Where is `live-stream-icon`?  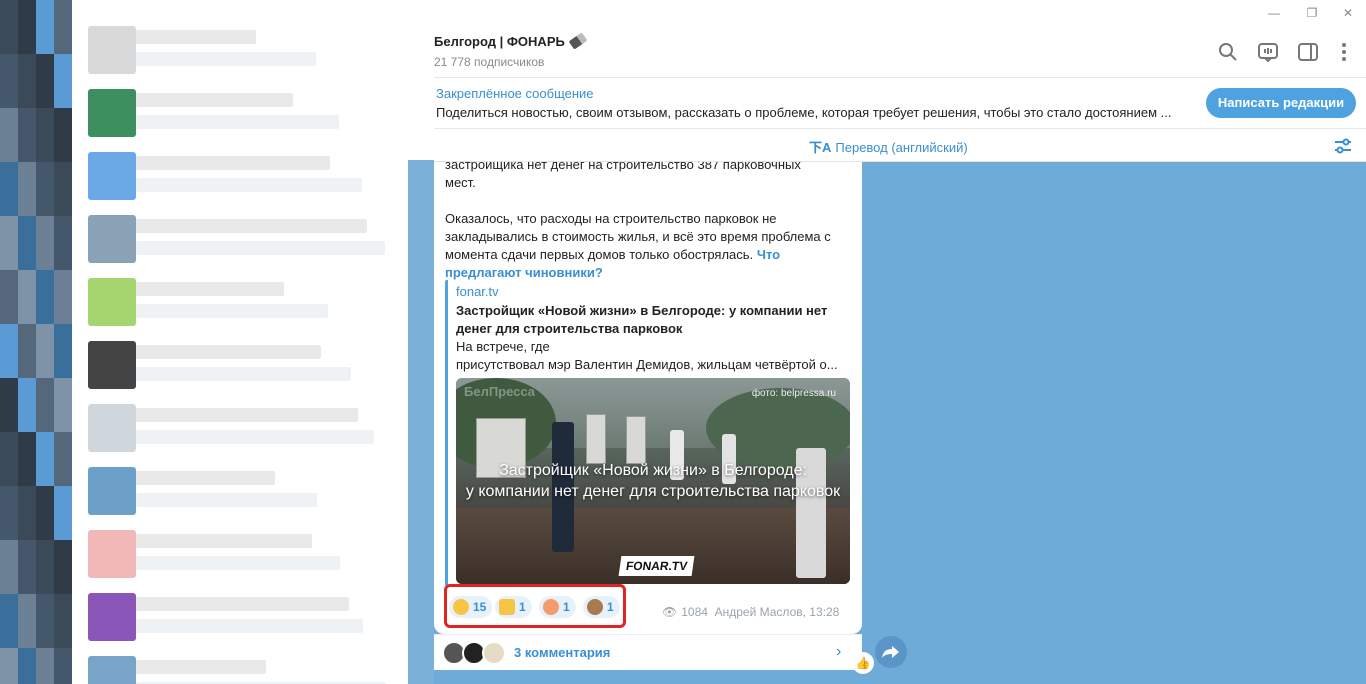 live-stream-icon is located at coordinates (1268, 52).